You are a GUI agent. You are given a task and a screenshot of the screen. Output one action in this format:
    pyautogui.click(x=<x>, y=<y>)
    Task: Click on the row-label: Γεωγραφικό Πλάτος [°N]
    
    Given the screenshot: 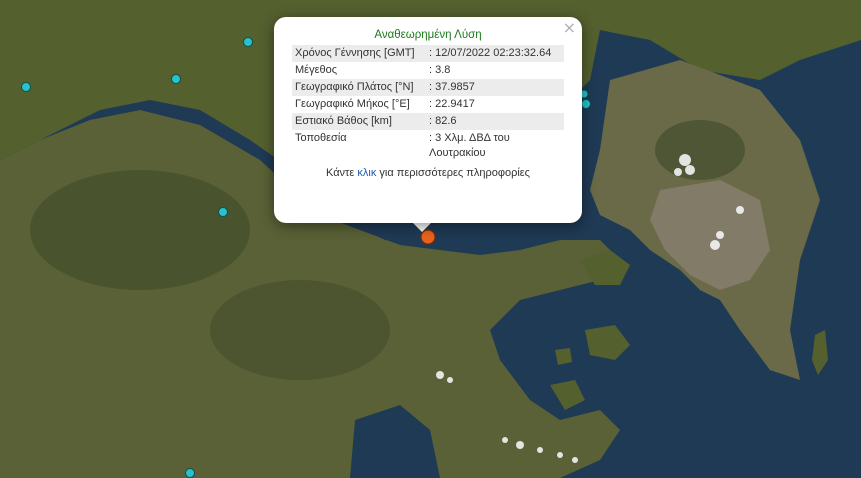 What is the action you would take?
    pyautogui.click(x=359, y=87)
    